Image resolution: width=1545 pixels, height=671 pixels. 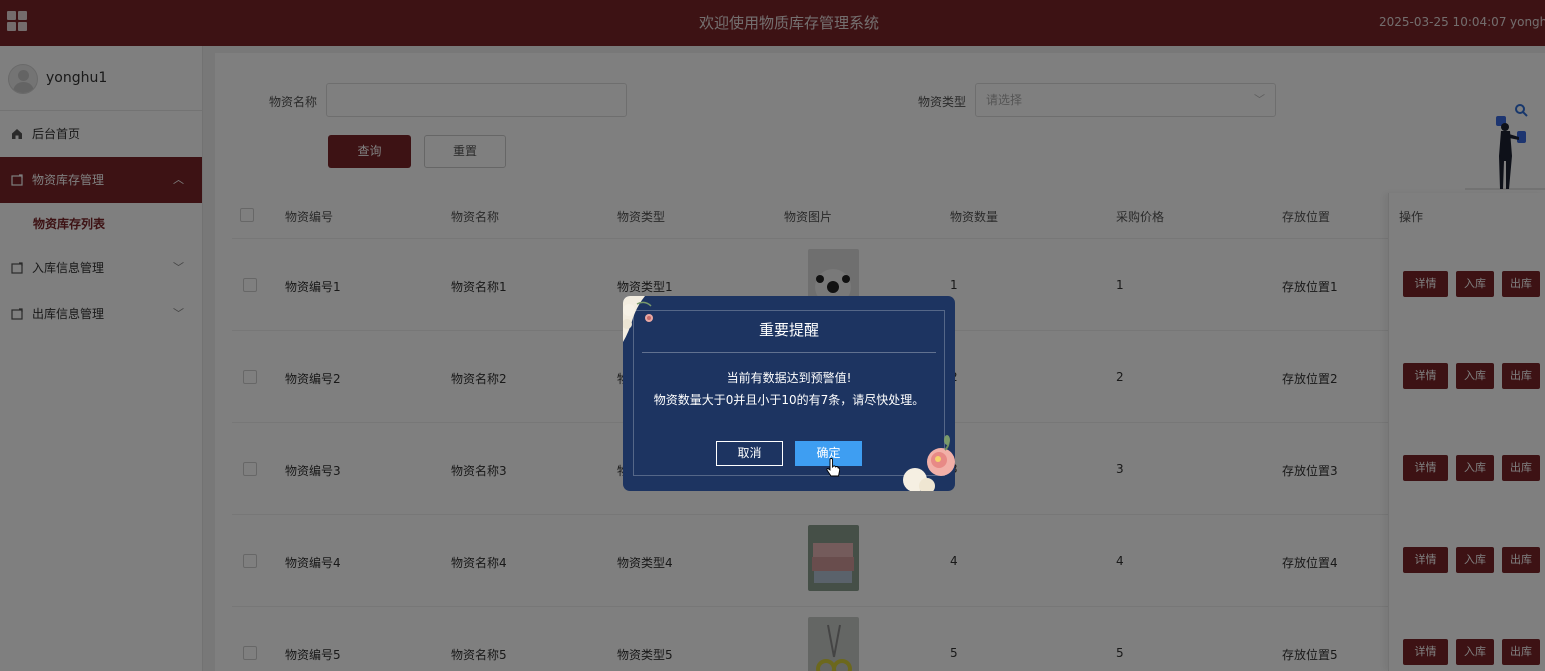 What do you see at coordinates (833, 467) in the screenshot?
I see `hand-cursor-icon` at bounding box center [833, 467].